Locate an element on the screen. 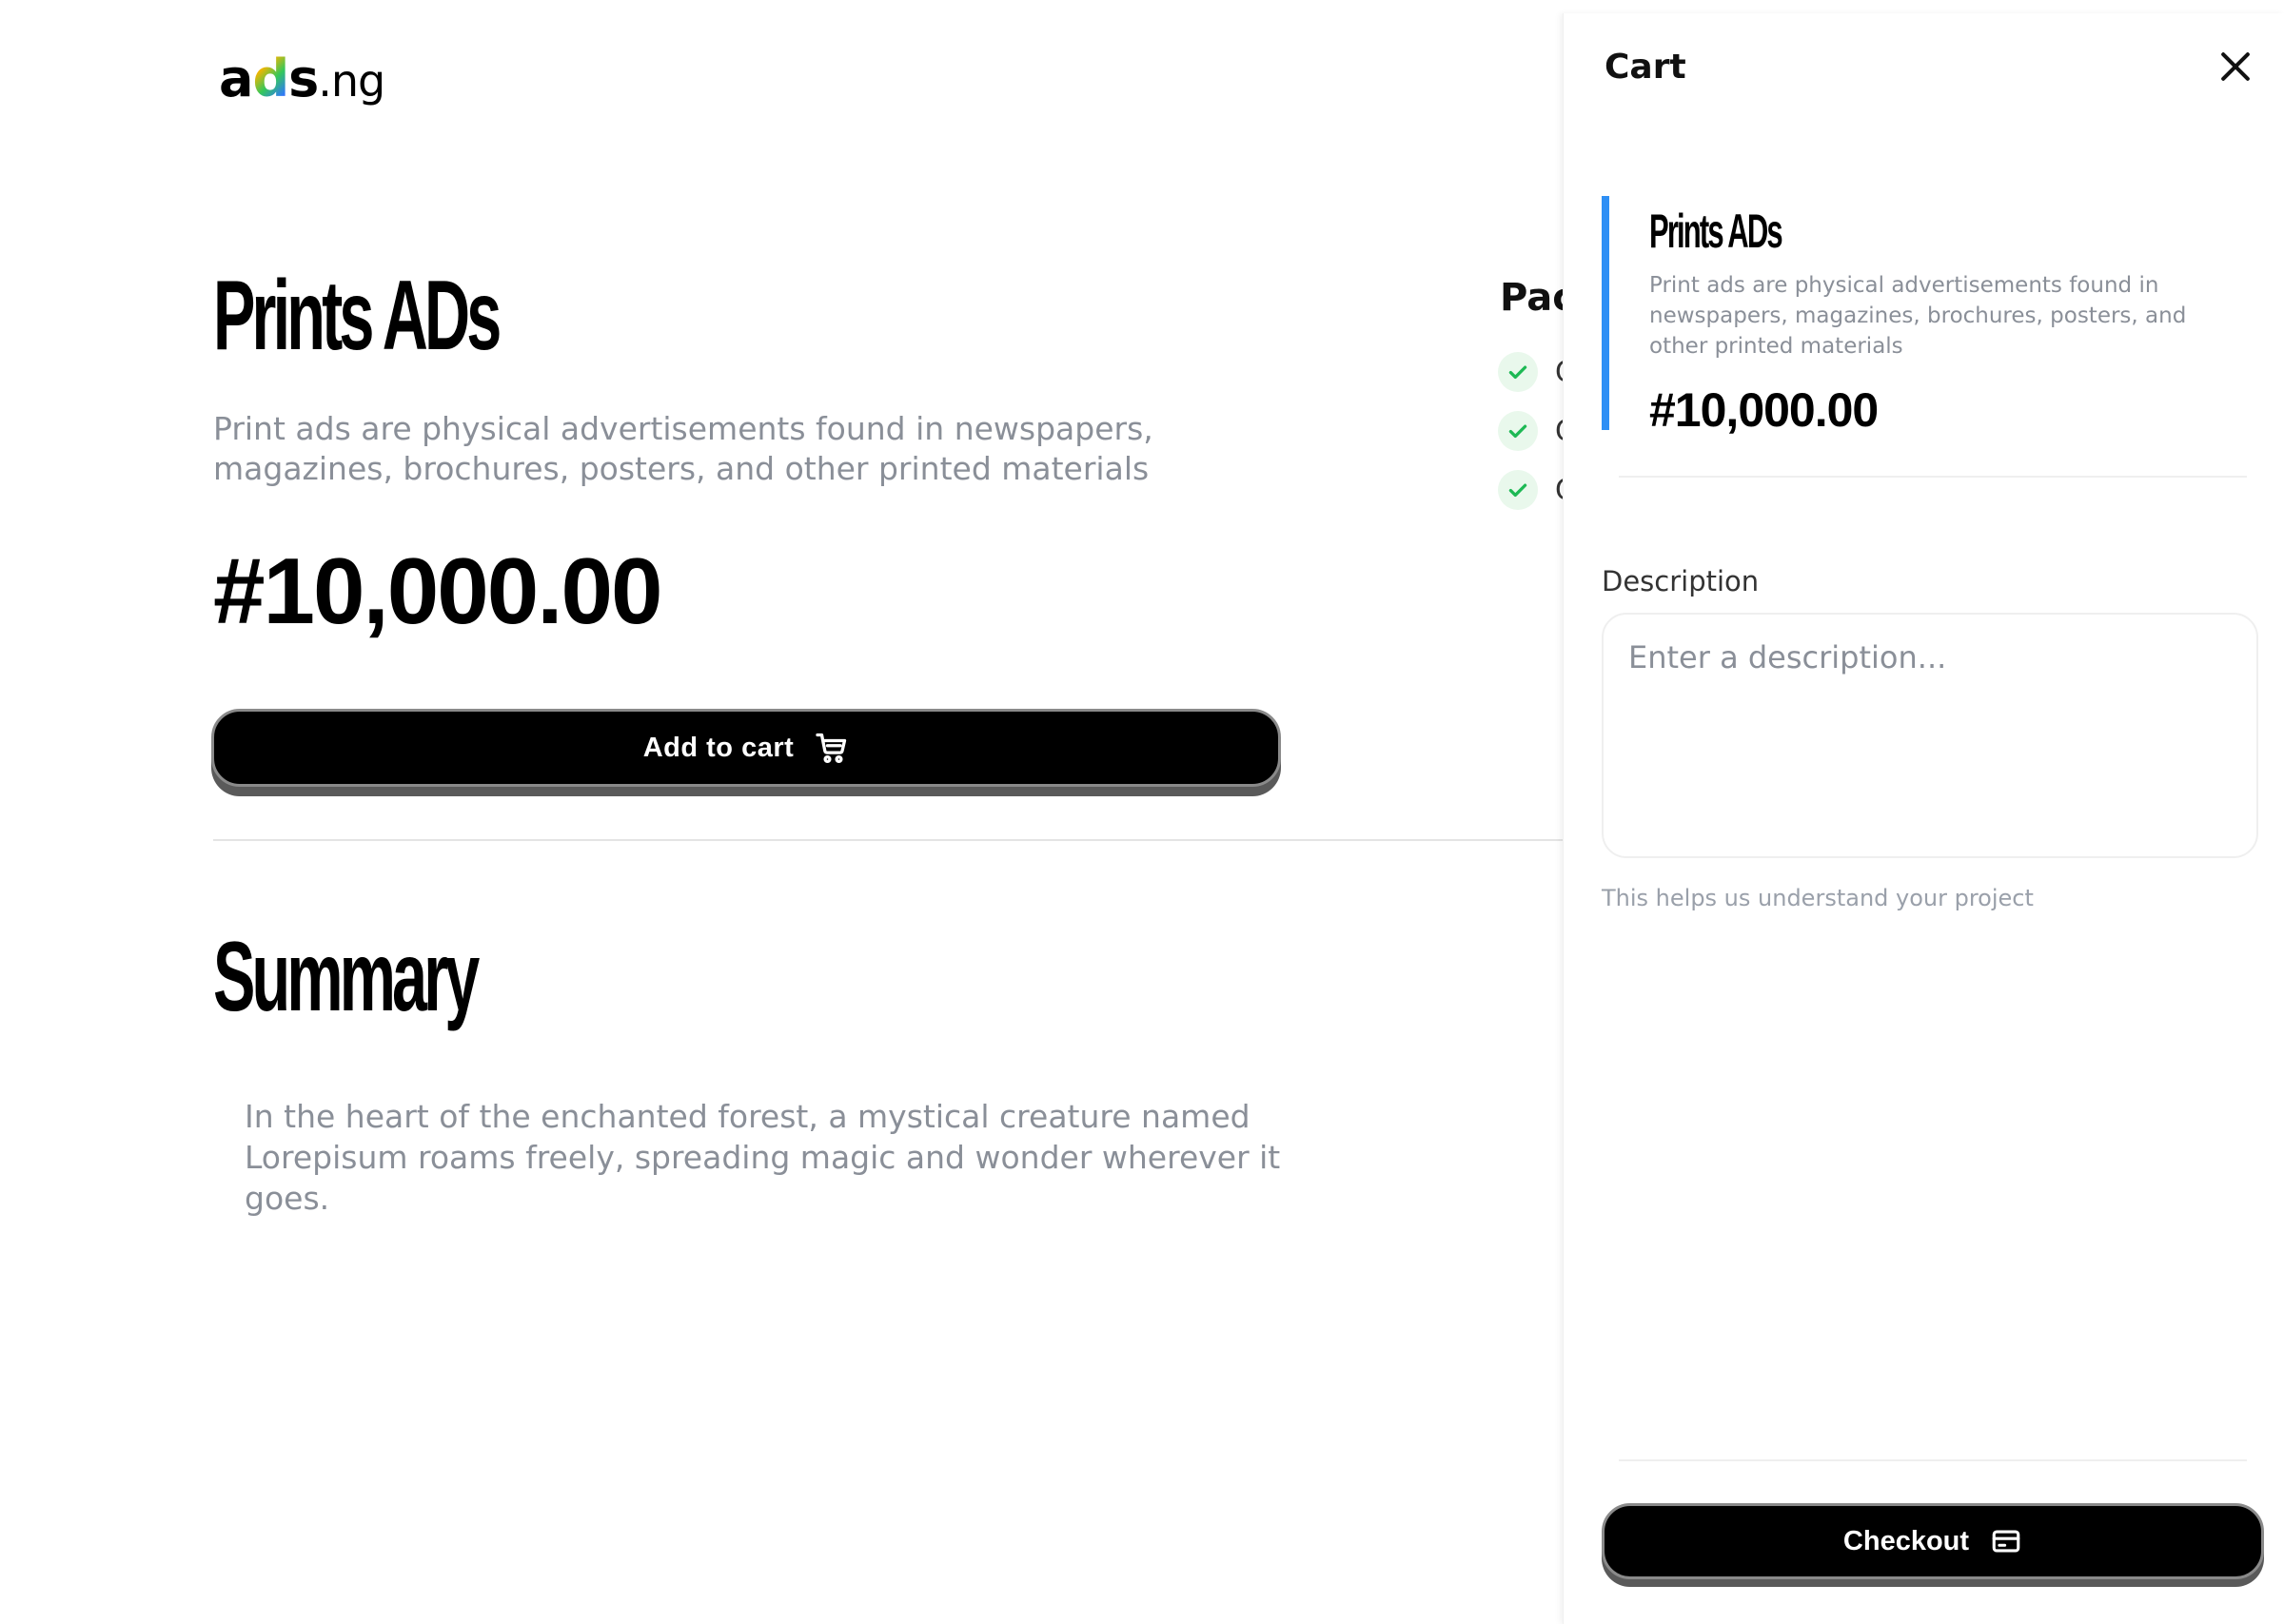 The image size is (2284, 1624). close-cart-button is located at coordinates (2235, 67).